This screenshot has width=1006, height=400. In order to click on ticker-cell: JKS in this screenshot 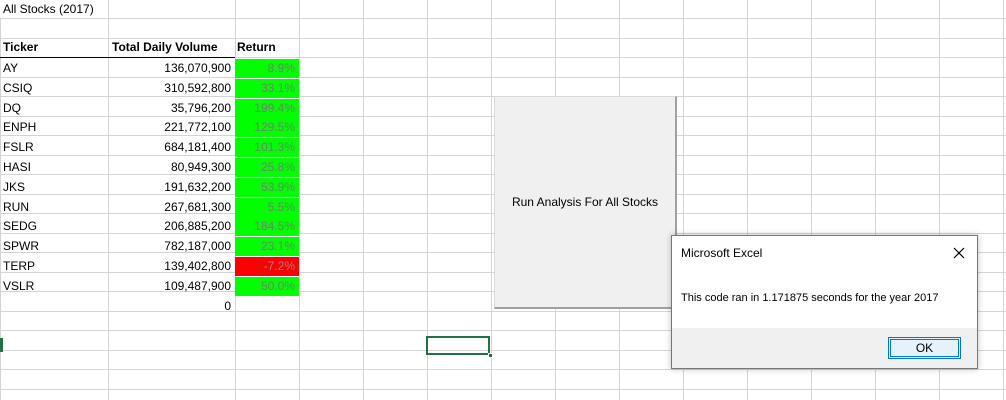, I will do `click(54, 187)`.